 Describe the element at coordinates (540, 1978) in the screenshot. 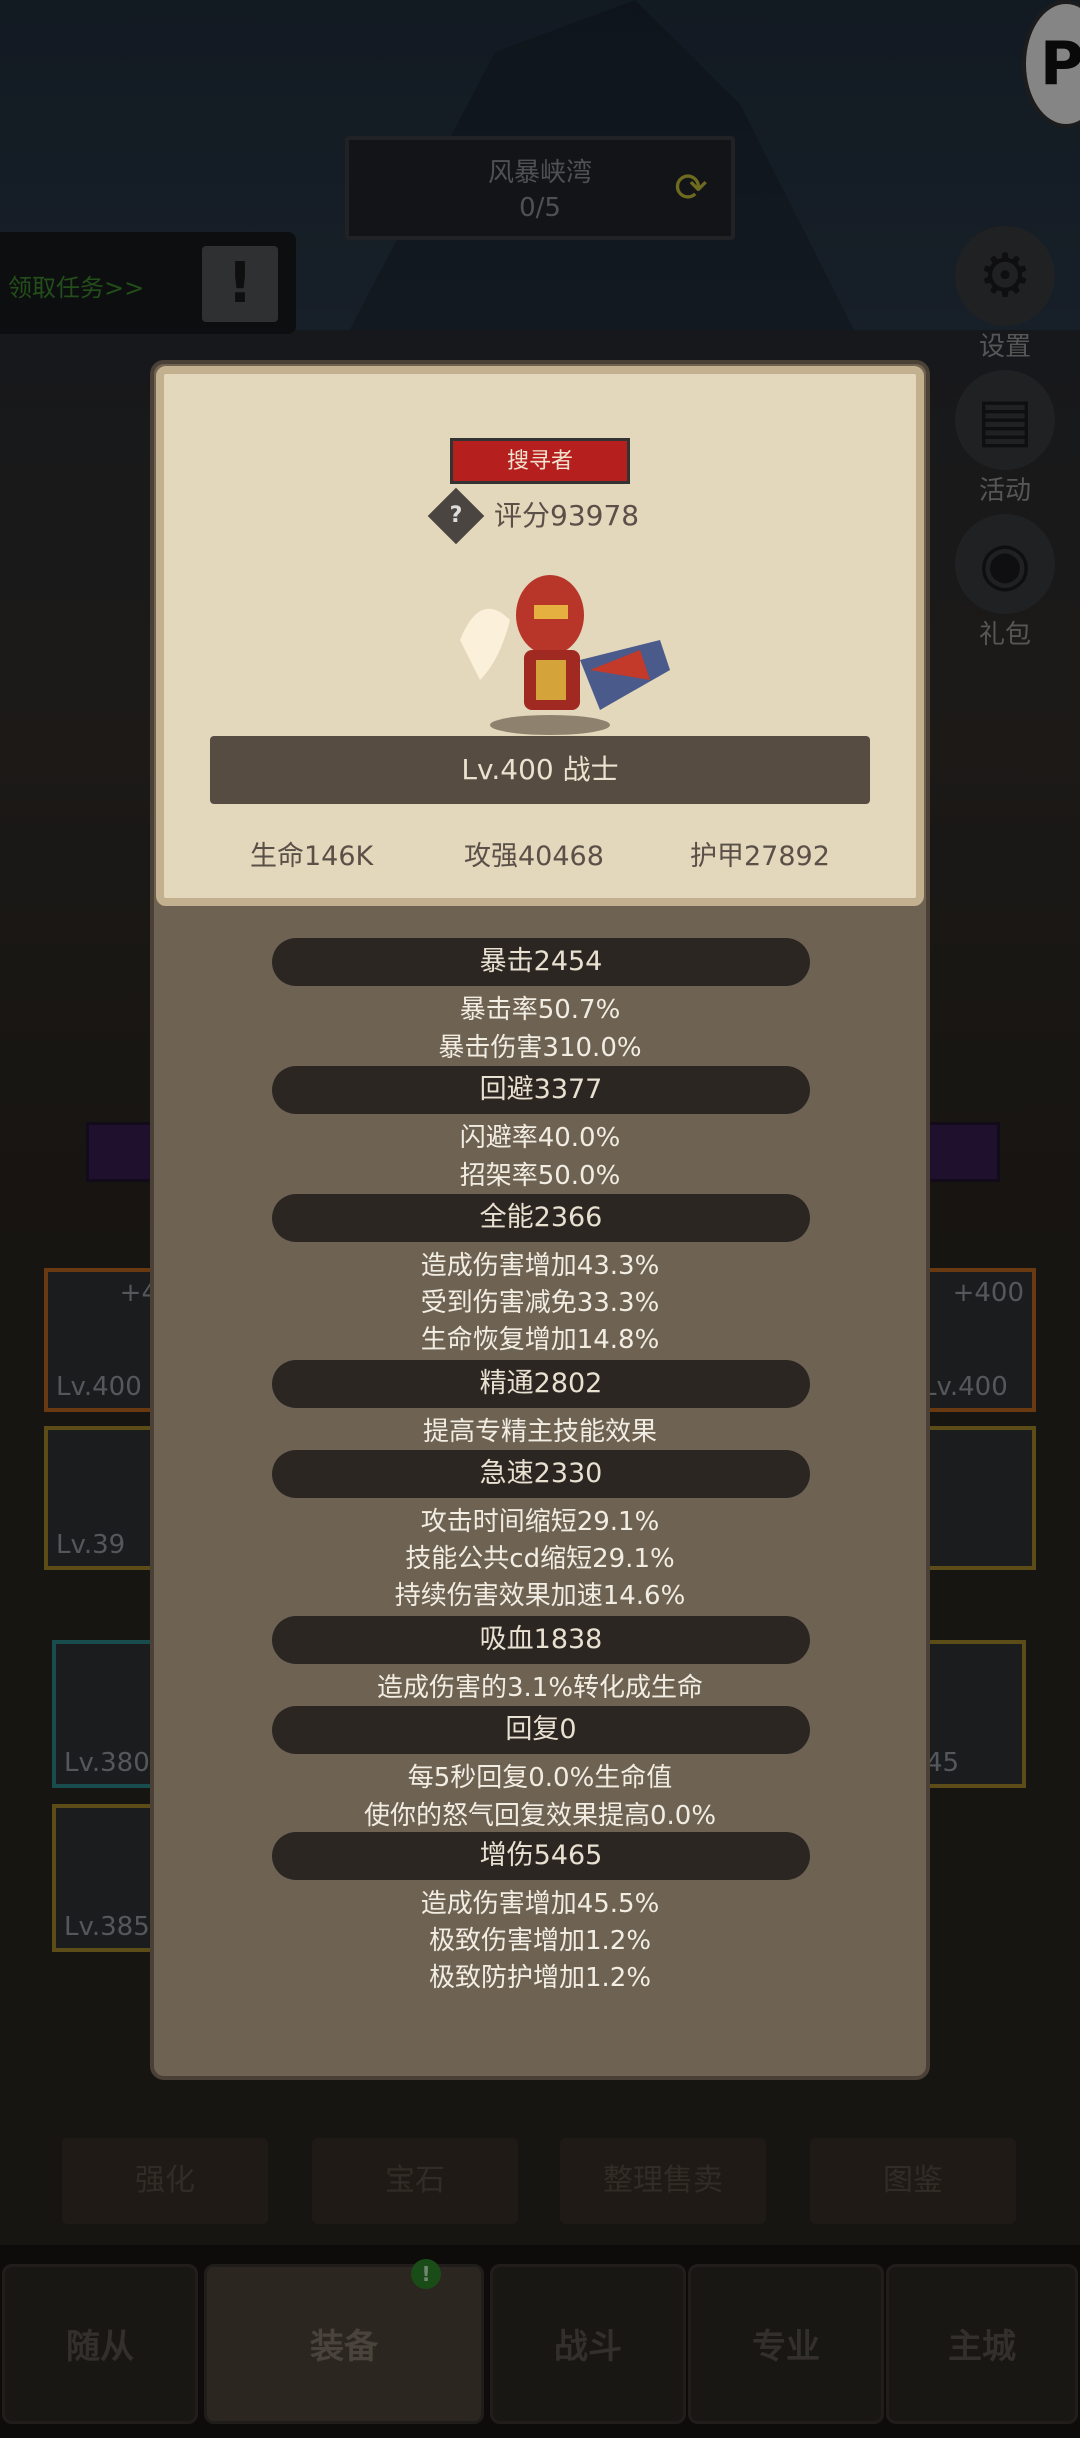

I see `stat-line: 极致防护增加1.2%` at that location.